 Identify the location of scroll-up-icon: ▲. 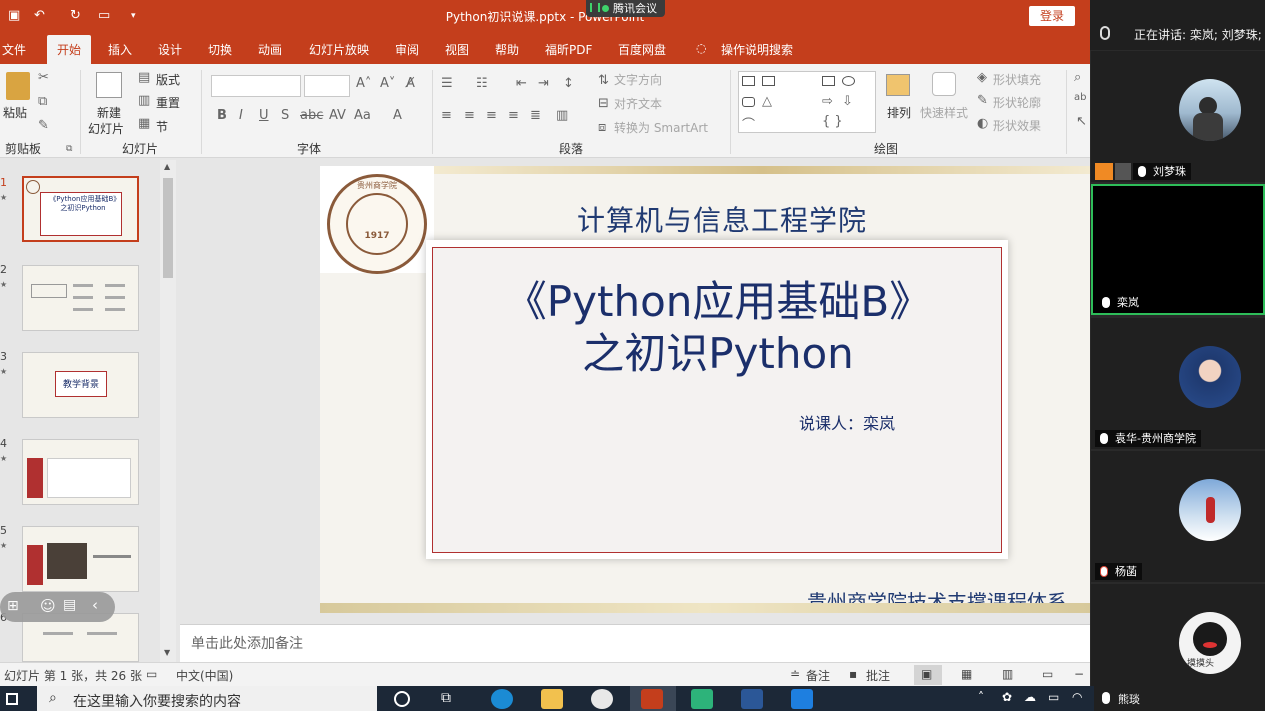
(167, 166).